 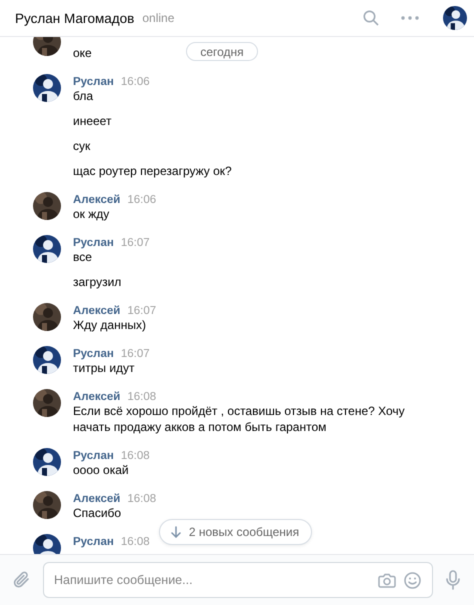 I want to click on message-text: Если всё хорошо пройдёт , оставишь отзыв на стене? Хочу начать продажу акков а потом быть гарантом, so click(x=239, y=419).